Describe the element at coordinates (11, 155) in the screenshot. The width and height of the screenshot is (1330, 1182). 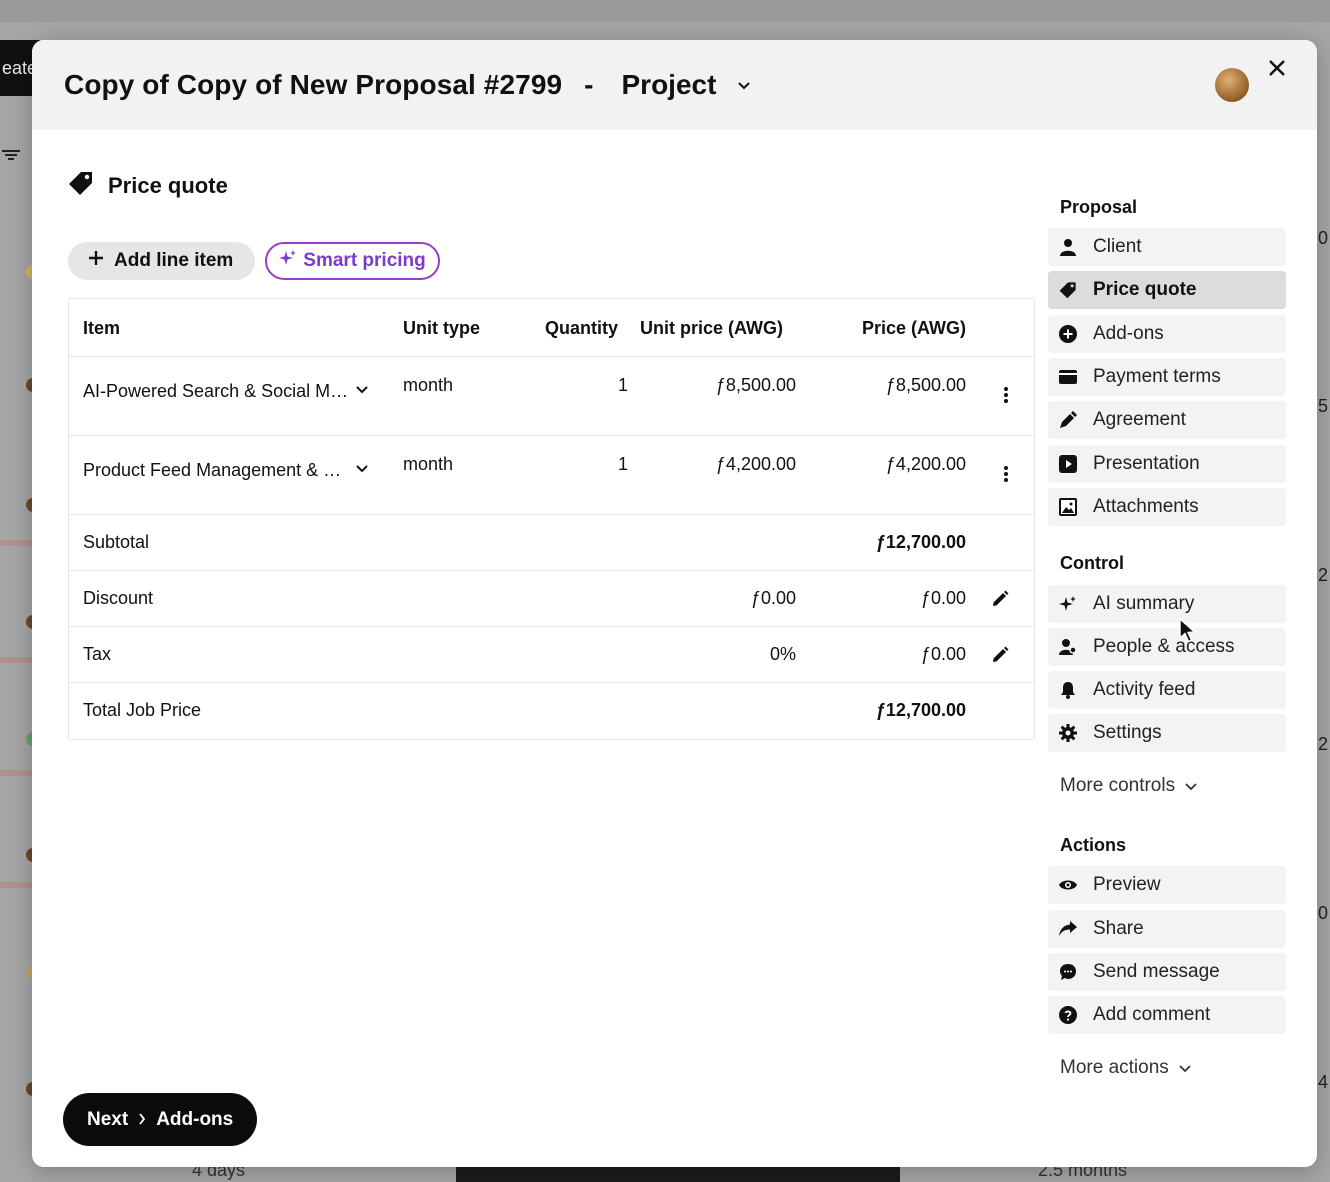
I see `filter-icon` at that location.